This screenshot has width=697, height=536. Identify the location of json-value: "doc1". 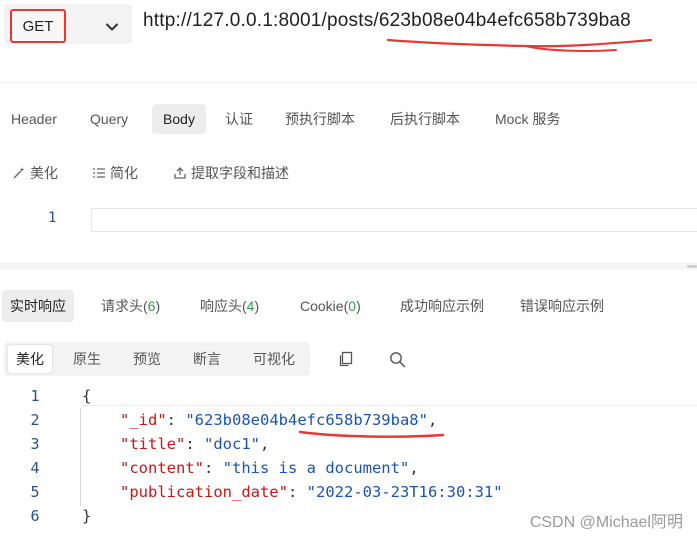
(232, 444).